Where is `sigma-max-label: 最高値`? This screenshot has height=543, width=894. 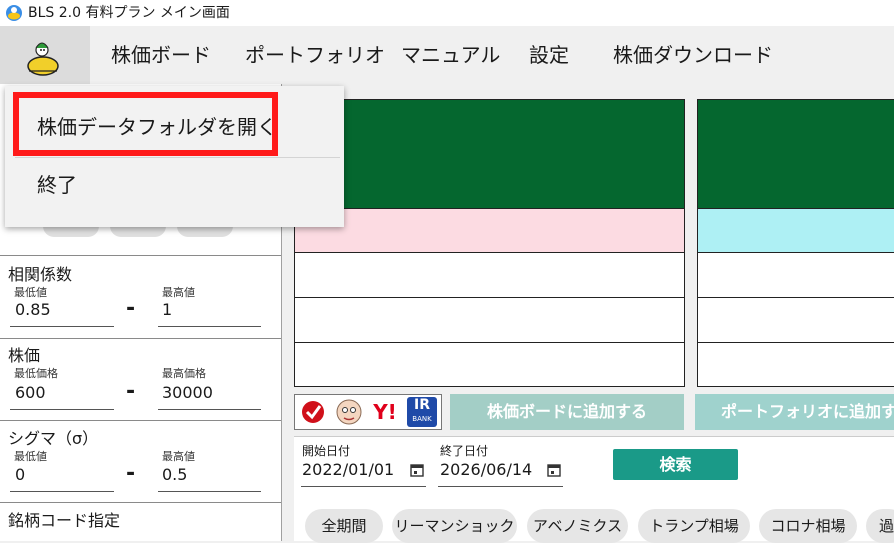
sigma-max-label: 最高値 is located at coordinates (178, 456).